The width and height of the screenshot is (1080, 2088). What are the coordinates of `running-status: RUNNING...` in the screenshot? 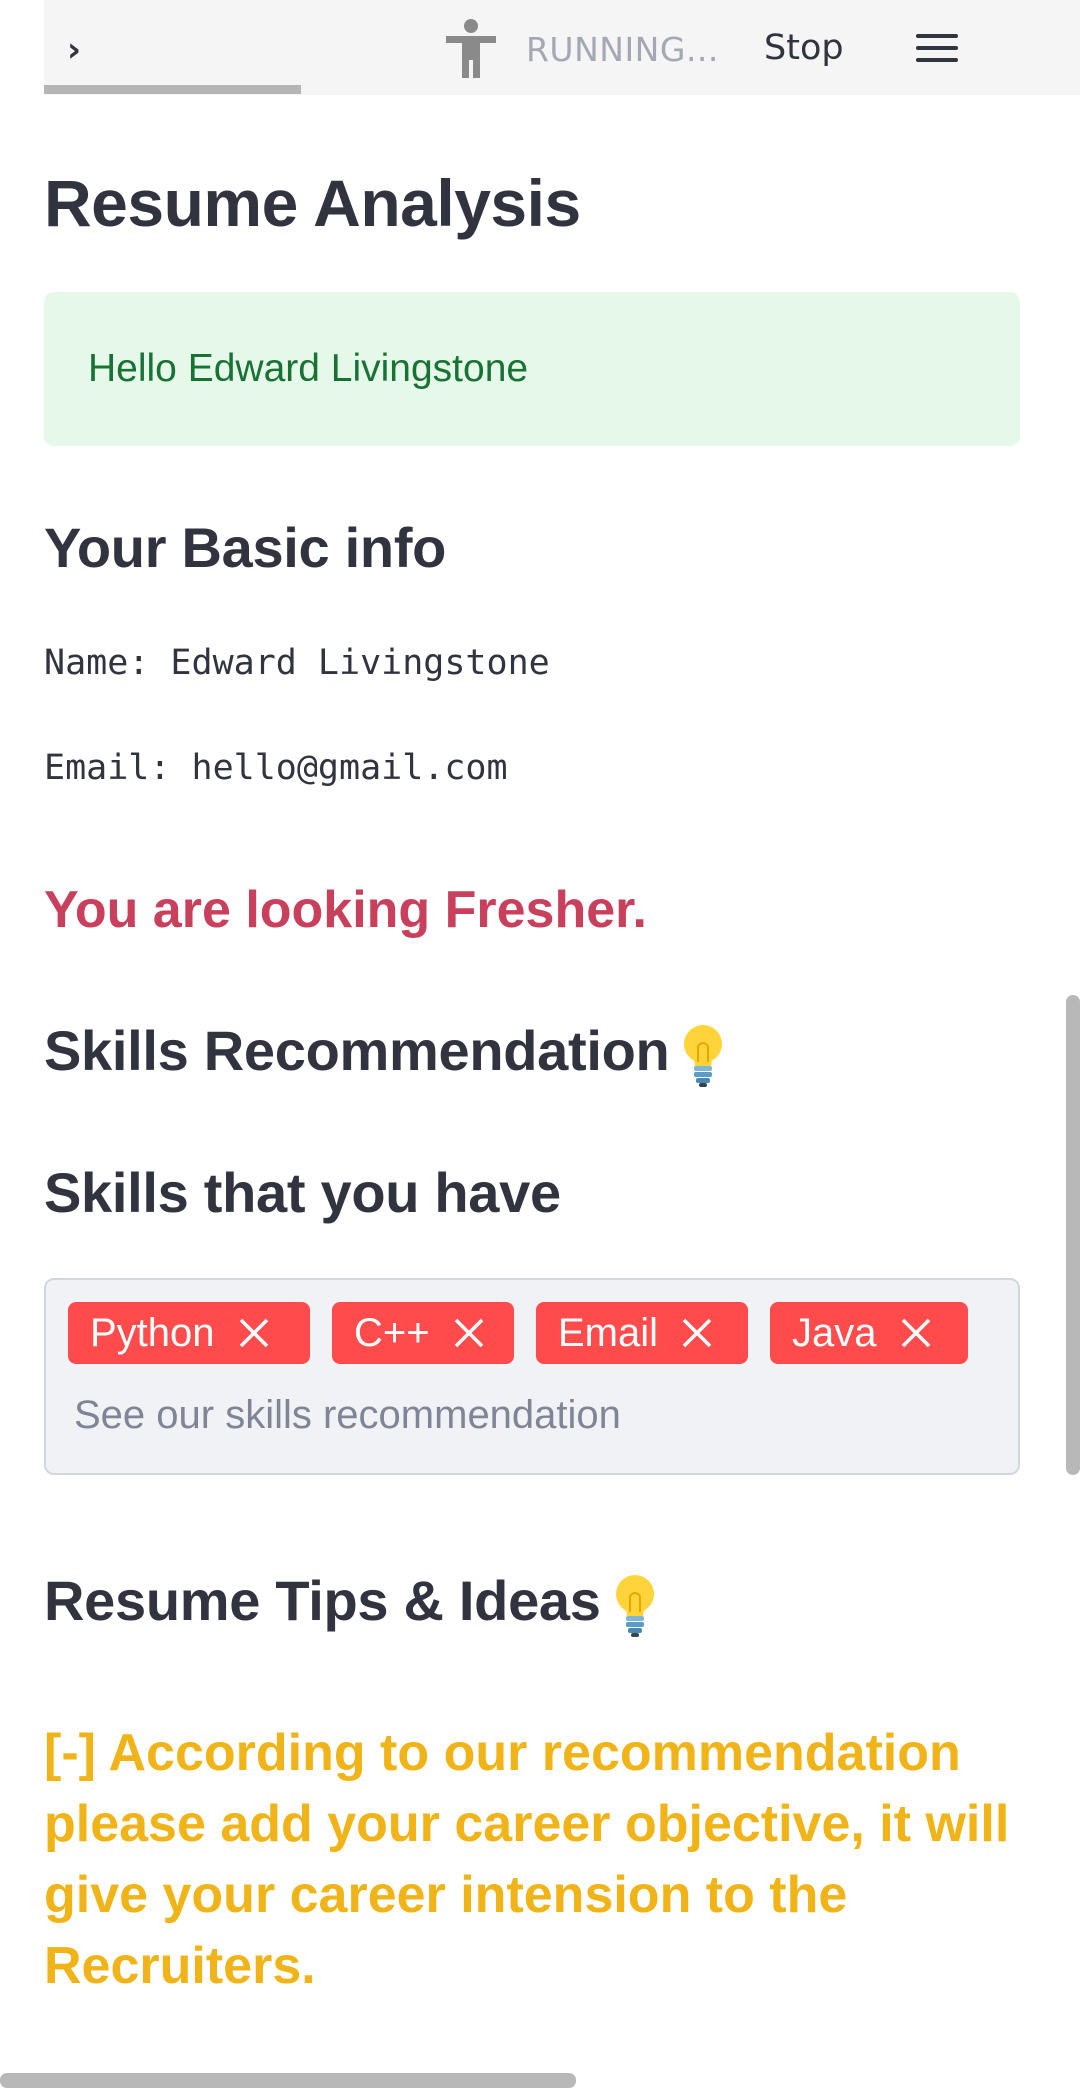 It's located at (622, 49).